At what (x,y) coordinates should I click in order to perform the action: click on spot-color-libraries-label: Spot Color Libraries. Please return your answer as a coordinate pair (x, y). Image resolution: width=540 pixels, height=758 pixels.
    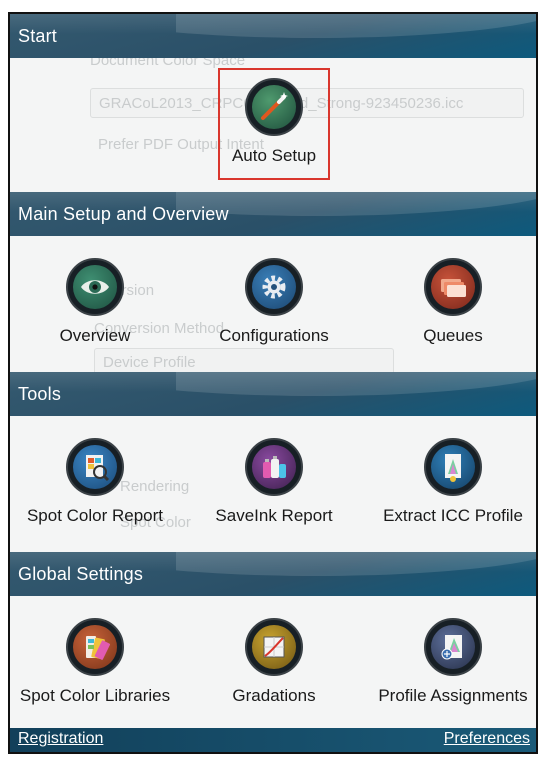
    Looking at the image, I should click on (95, 695).